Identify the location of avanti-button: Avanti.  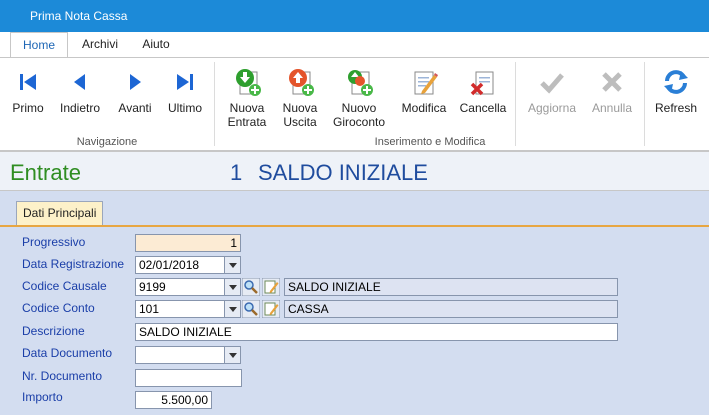
(135, 90).